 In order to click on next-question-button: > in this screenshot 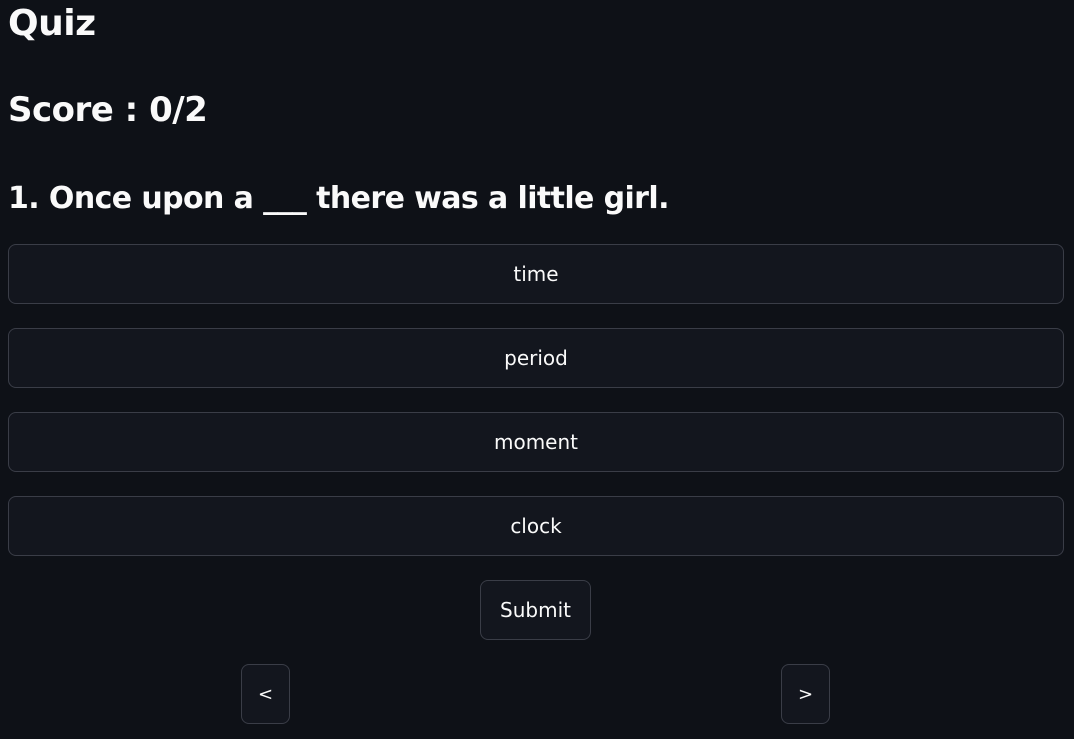, I will do `click(805, 694)`.